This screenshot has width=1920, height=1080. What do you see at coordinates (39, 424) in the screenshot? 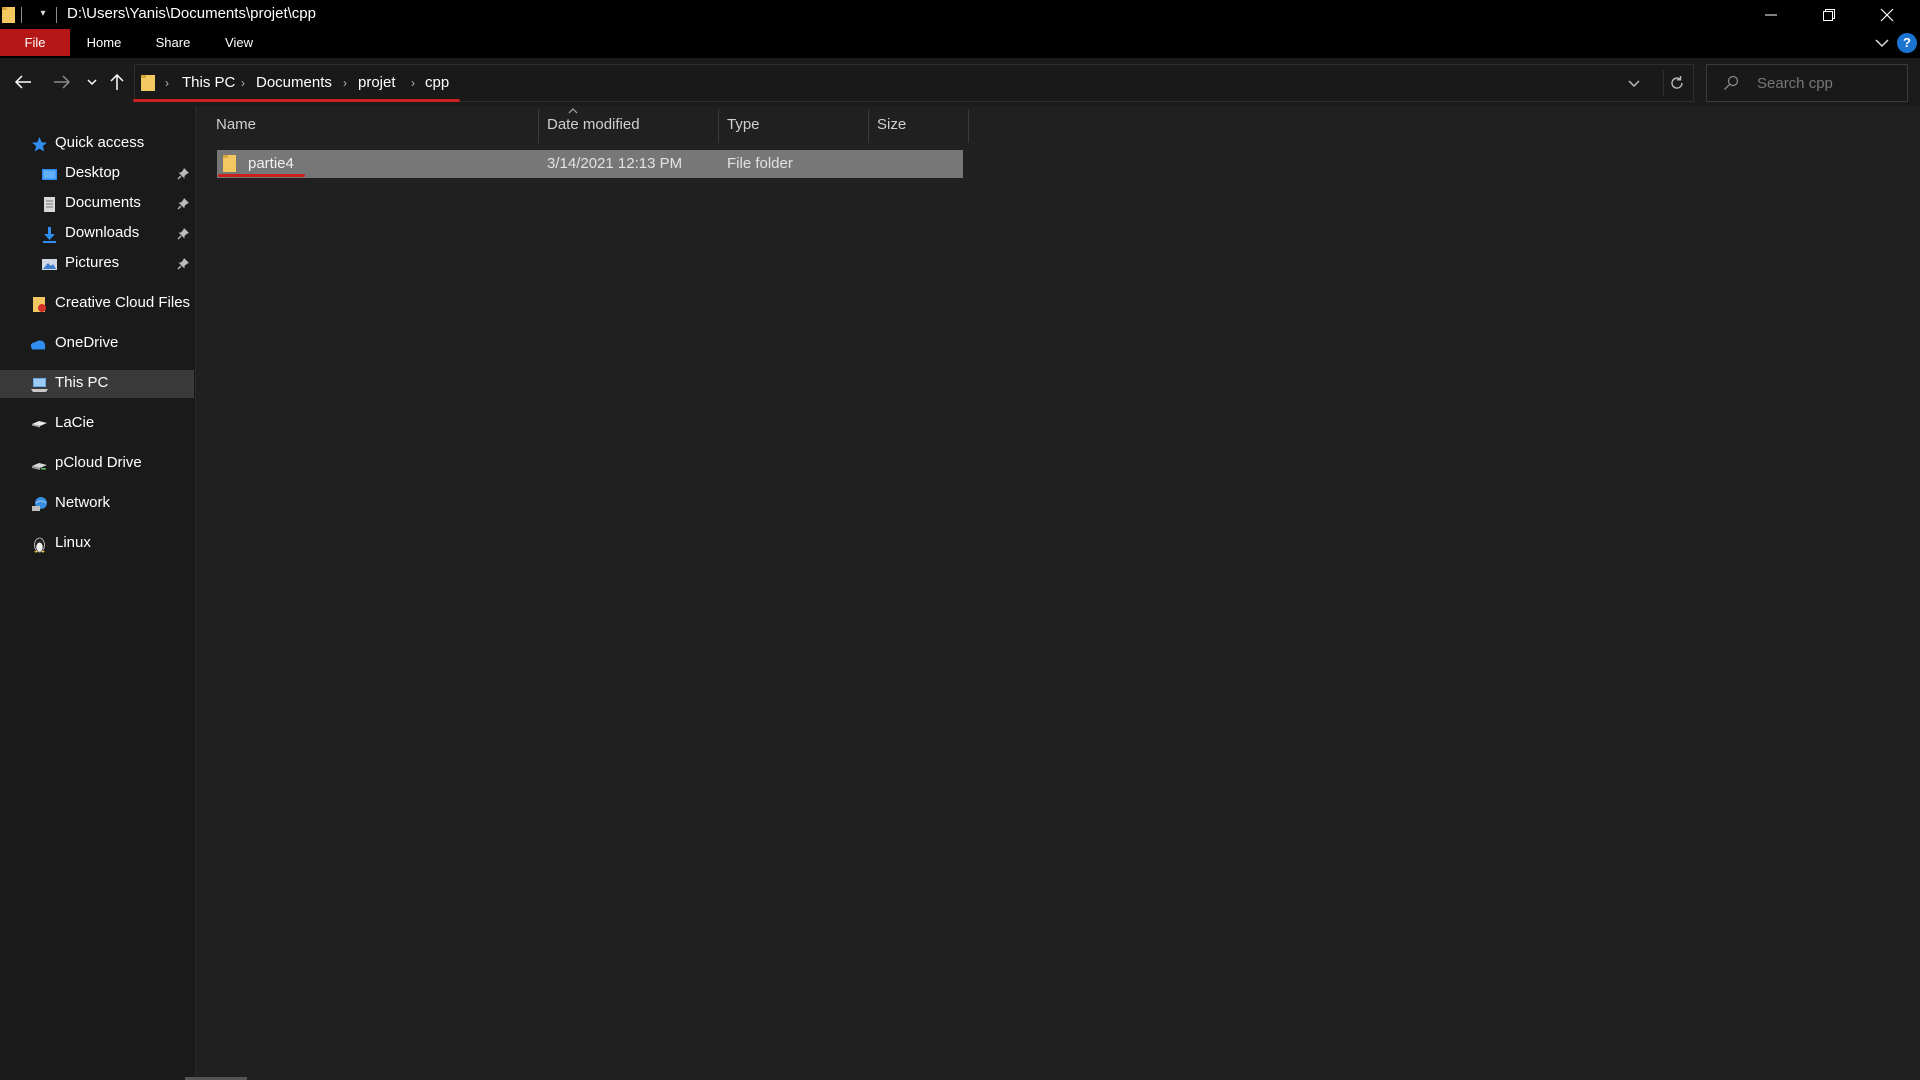
I see `drive-icon` at bounding box center [39, 424].